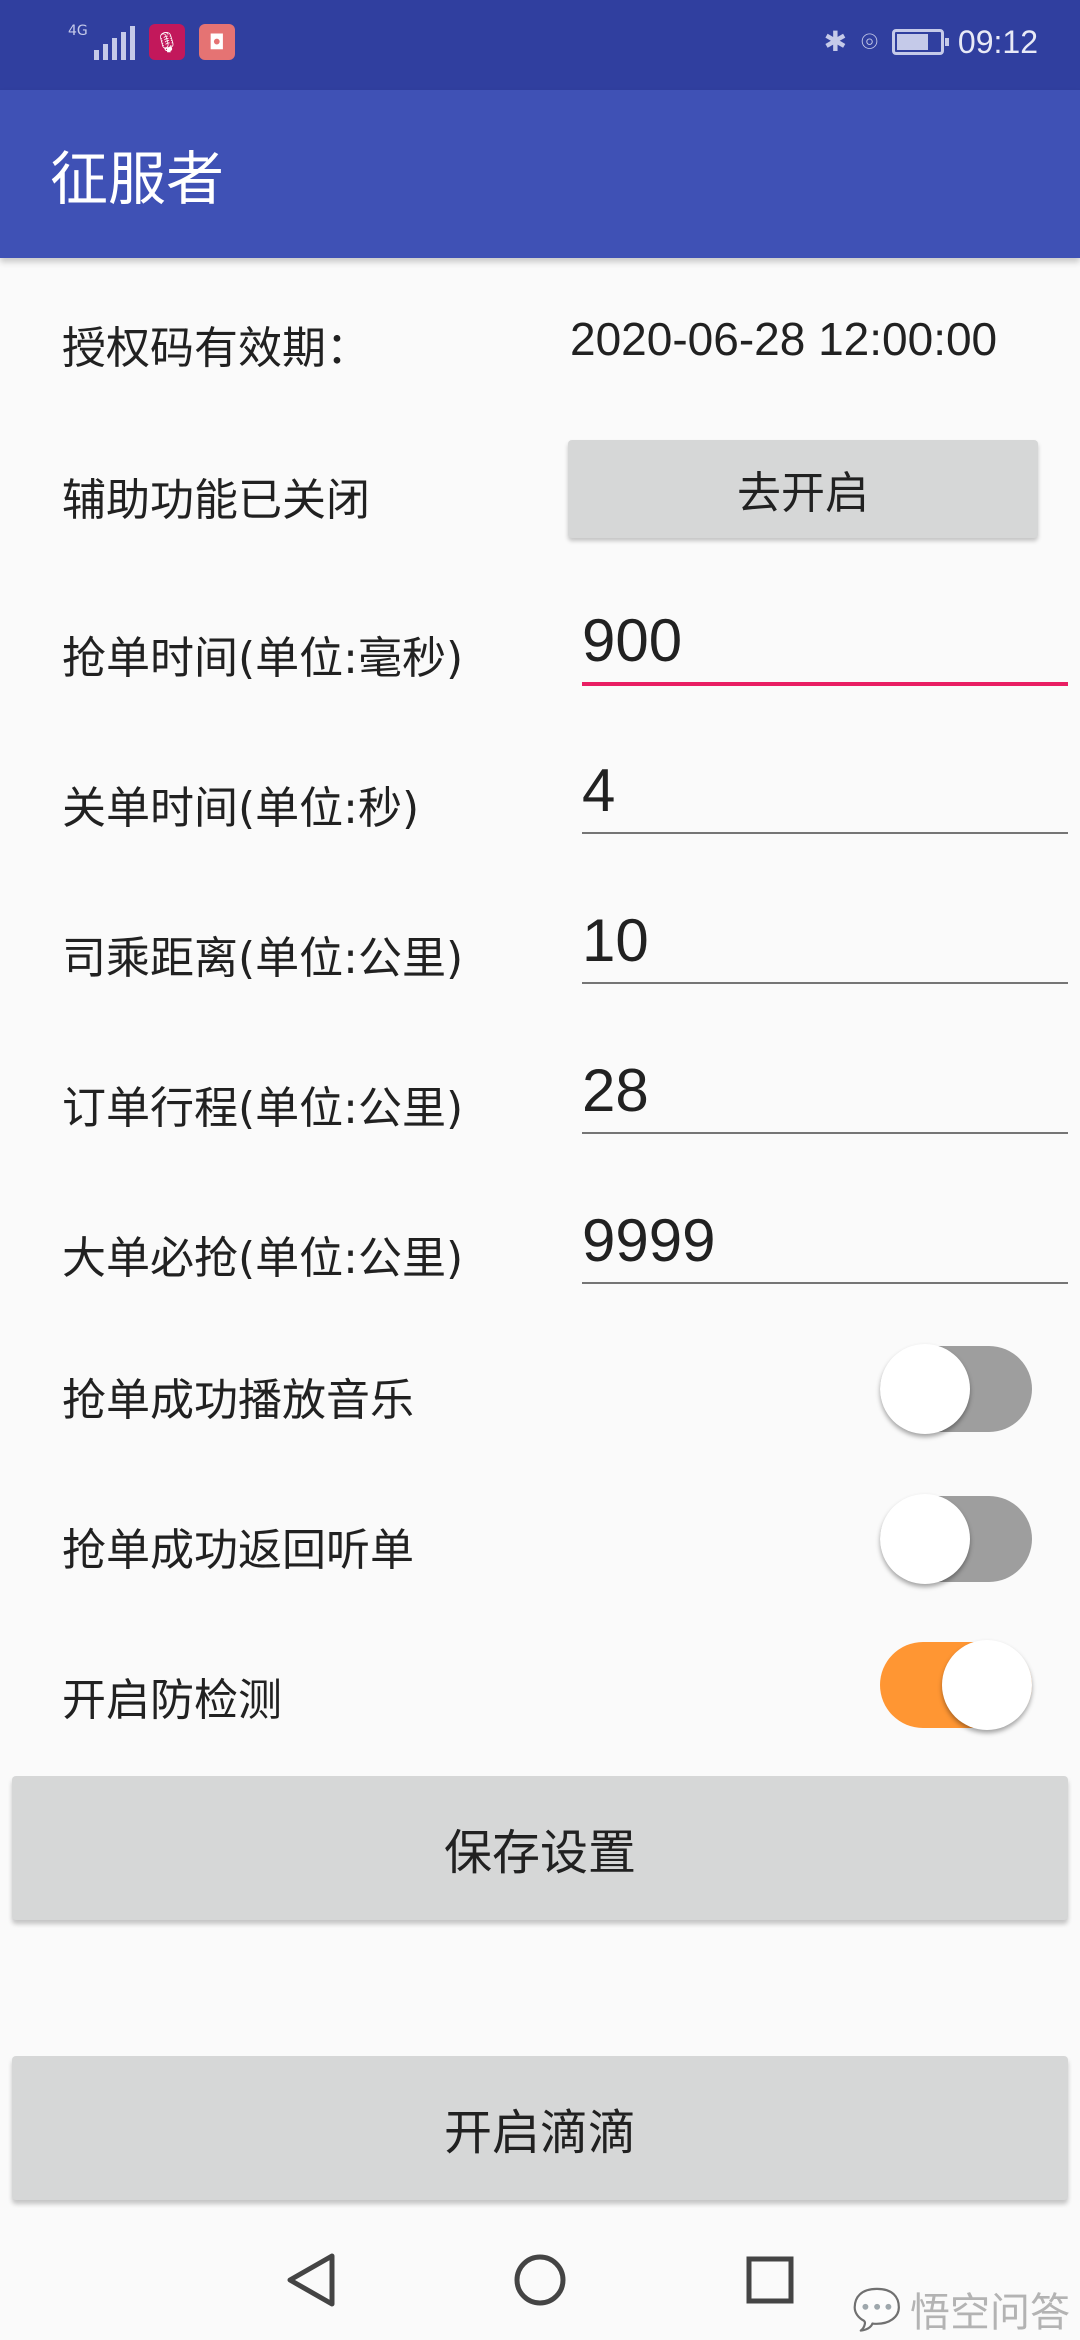  I want to click on anti-detect-switch, so click(956, 1685).